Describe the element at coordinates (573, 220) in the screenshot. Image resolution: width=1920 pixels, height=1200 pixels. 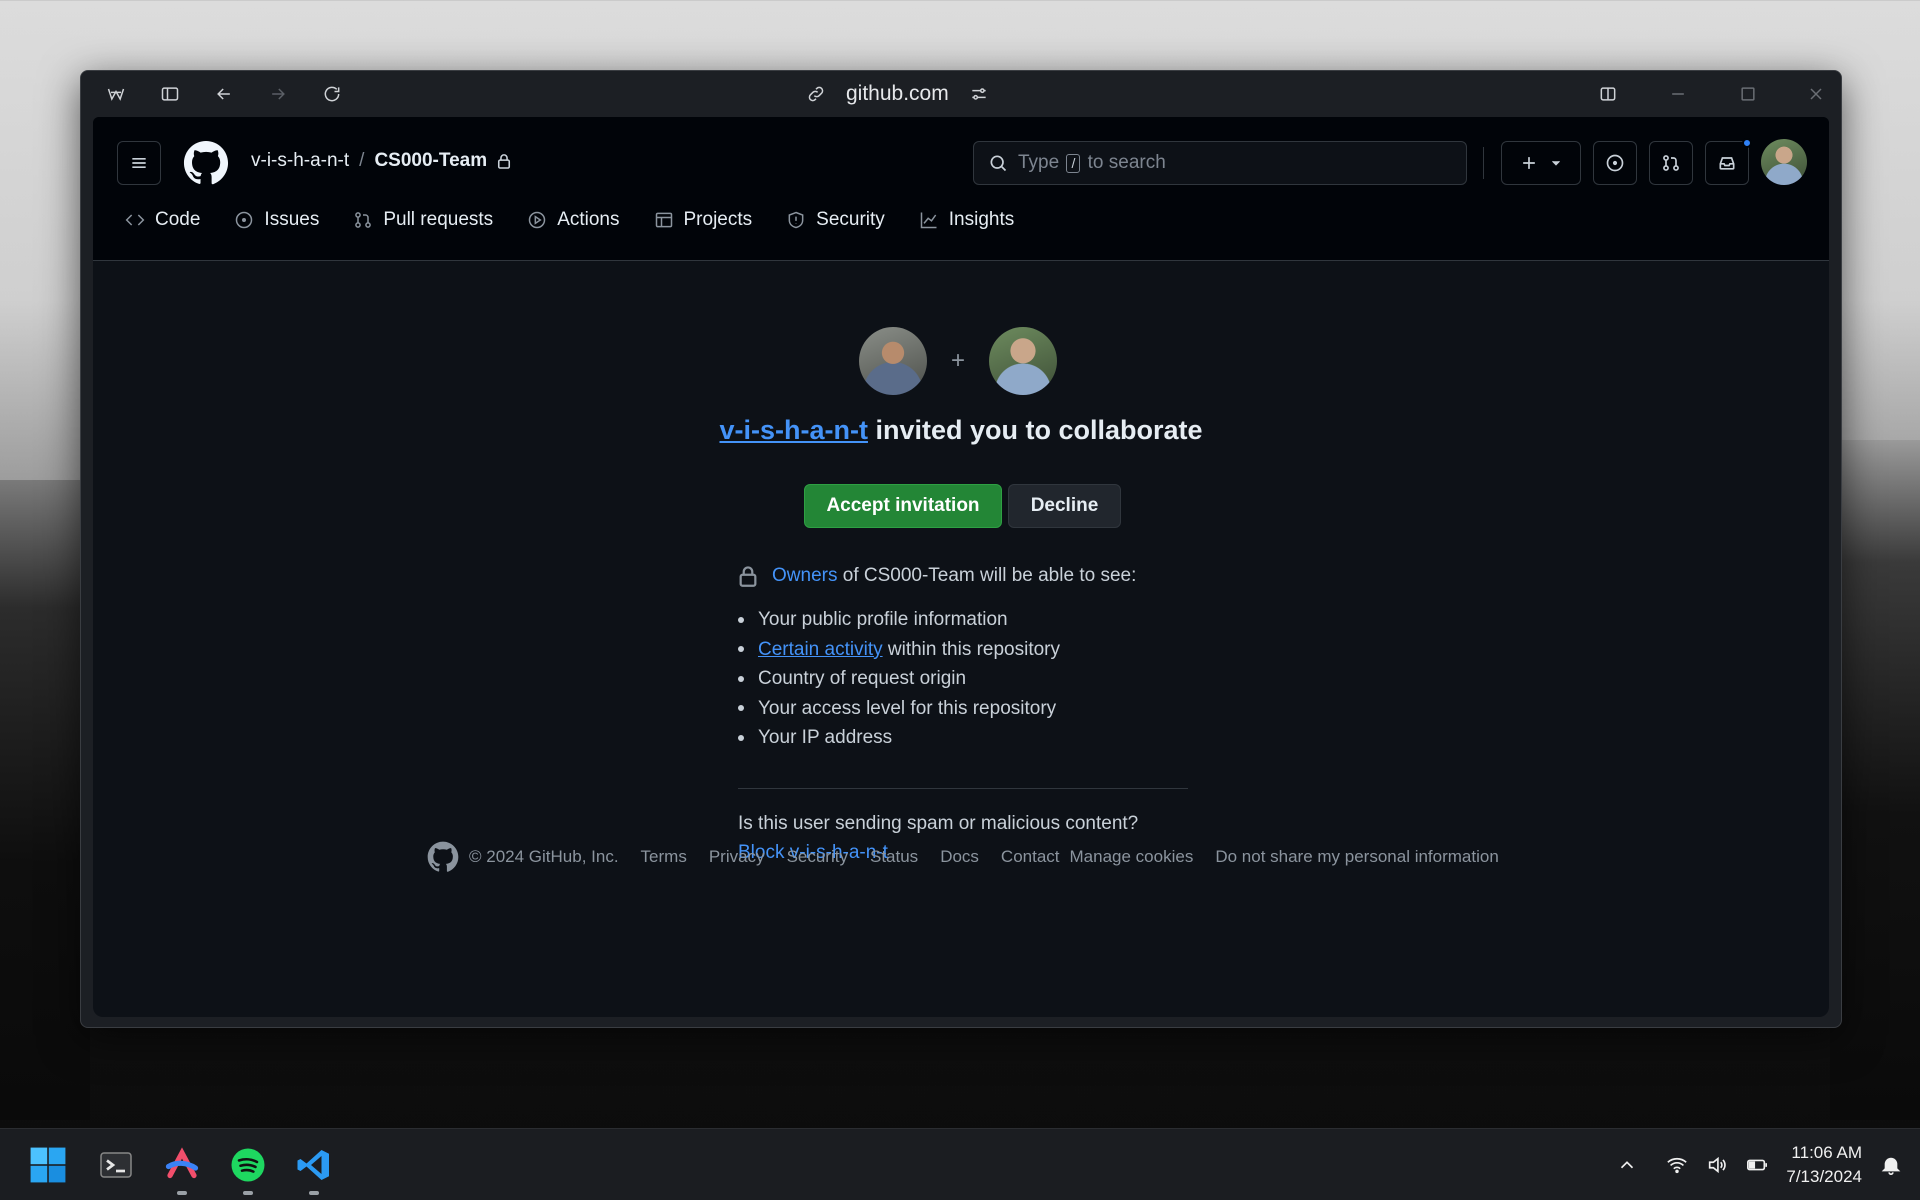
I see `tab-actions: Actions` at that location.